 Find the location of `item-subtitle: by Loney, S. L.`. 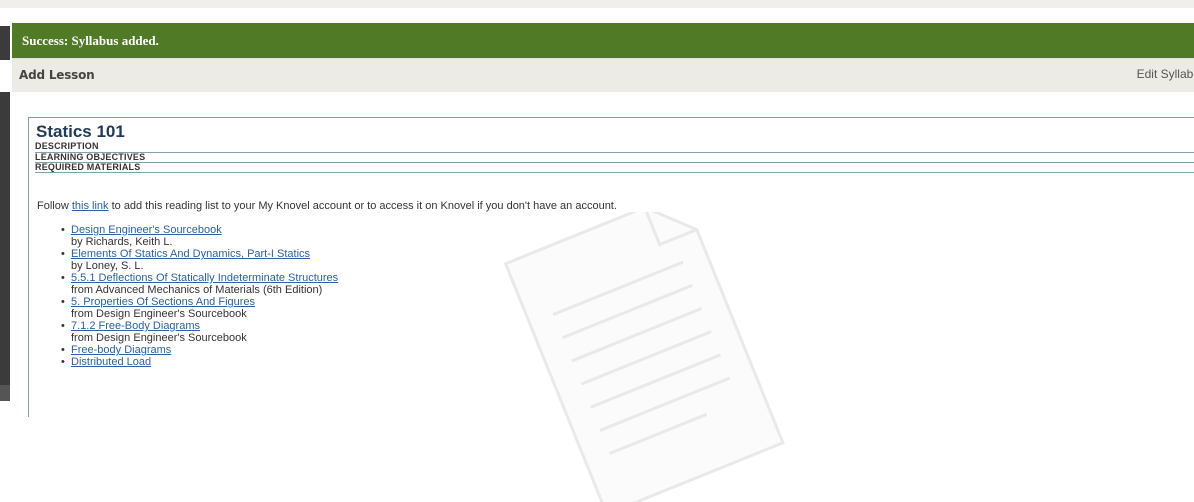

item-subtitle: by Loney, S. L. is located at coordinates (107, 266).